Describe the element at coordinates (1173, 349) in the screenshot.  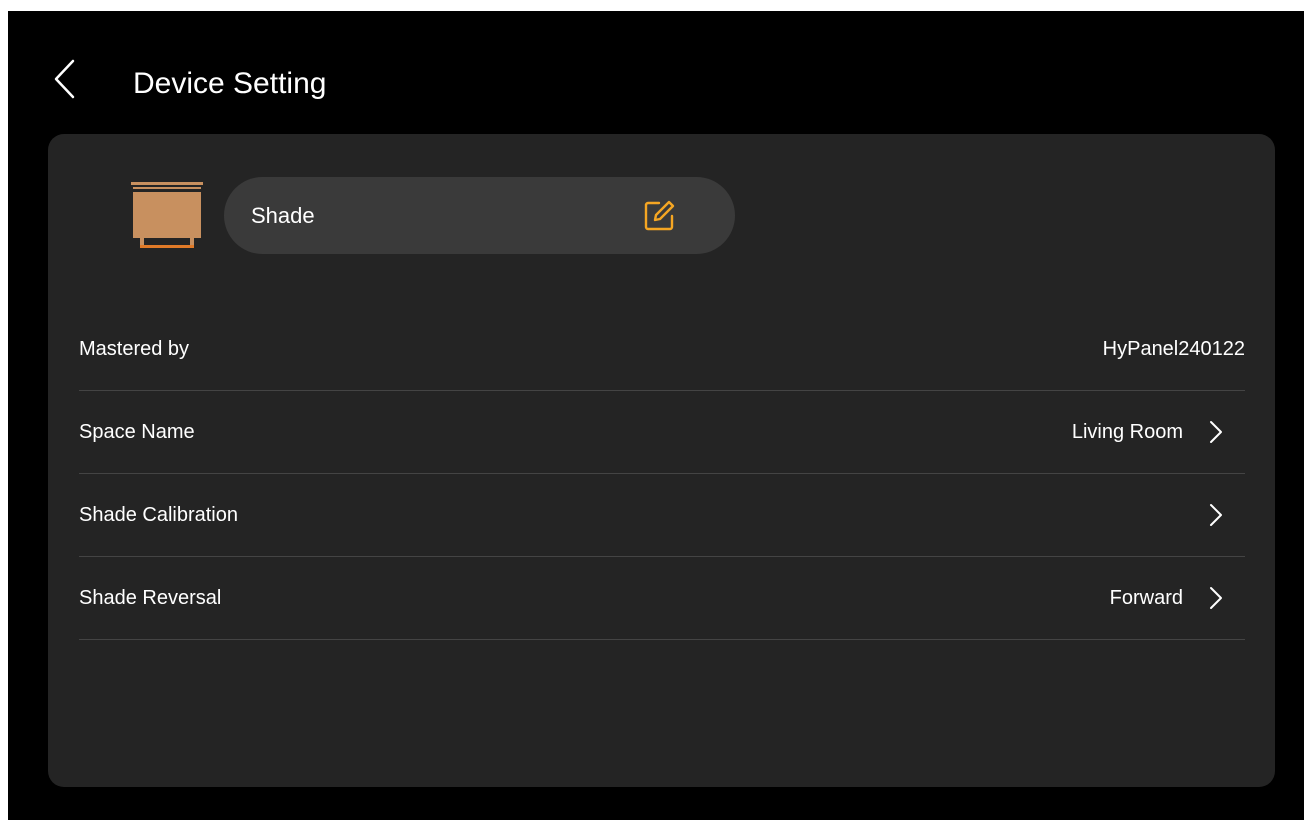
I see `row-value: HyPanel240122` at that location.